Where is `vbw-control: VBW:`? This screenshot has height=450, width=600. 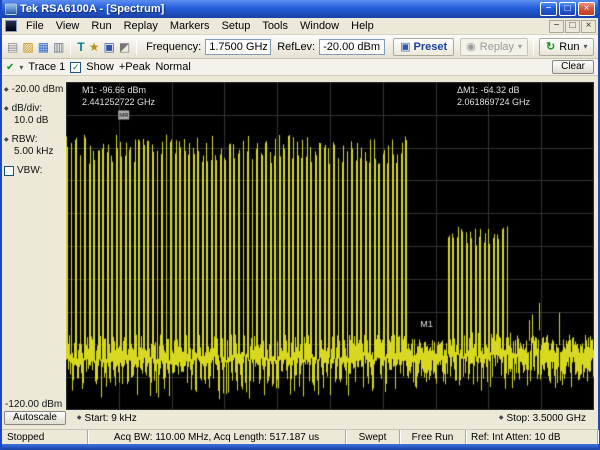 vbw-control: VBW: is located at coordinates (34, 170).